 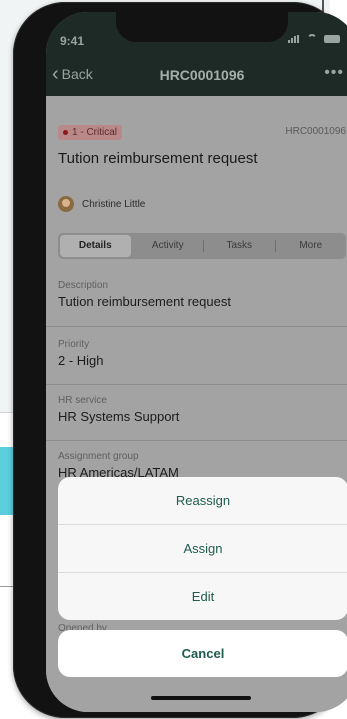 What do you see at coordinates (158, 158) in the screenshot?
I see `record-title: Tution reimbursement request` at bounding box center [158, 158].